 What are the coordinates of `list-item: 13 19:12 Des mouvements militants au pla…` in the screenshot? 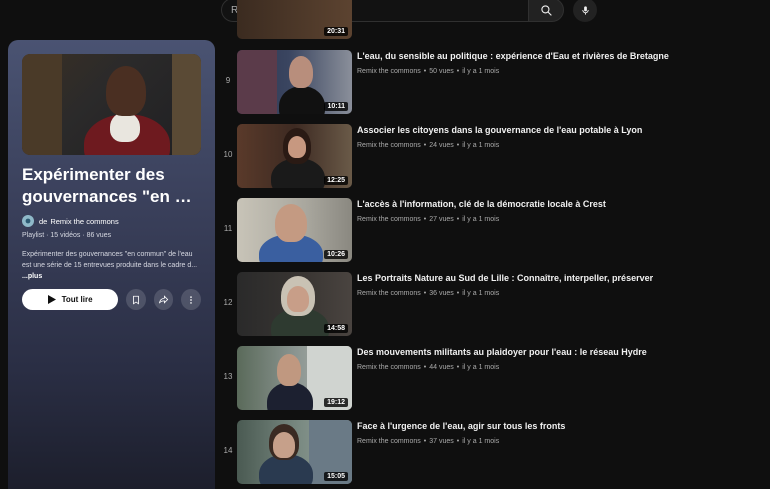 It's located at (496, 378).